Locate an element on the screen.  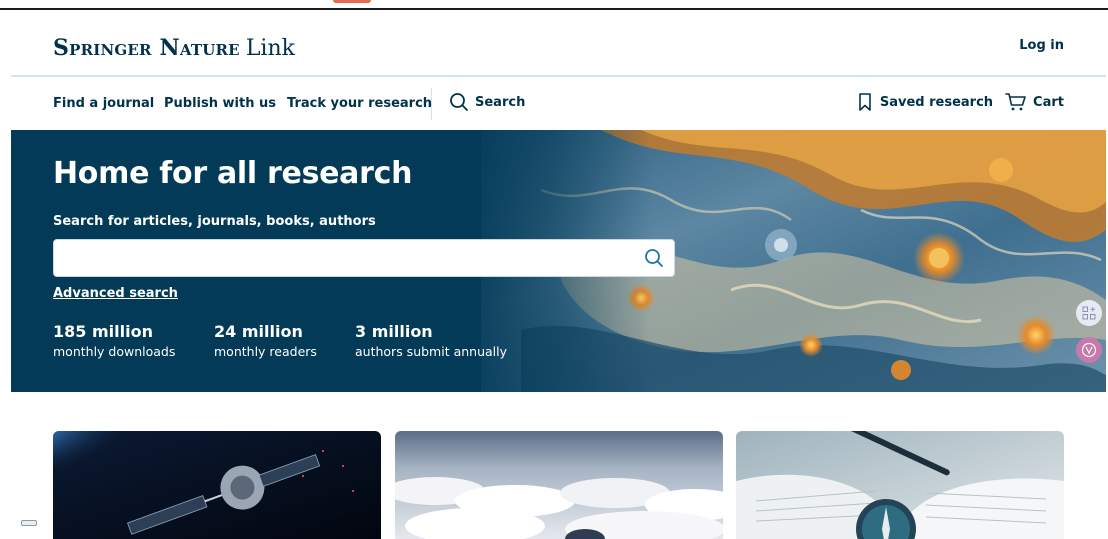
translate-widget-button is located at coordinates (1089, 350).